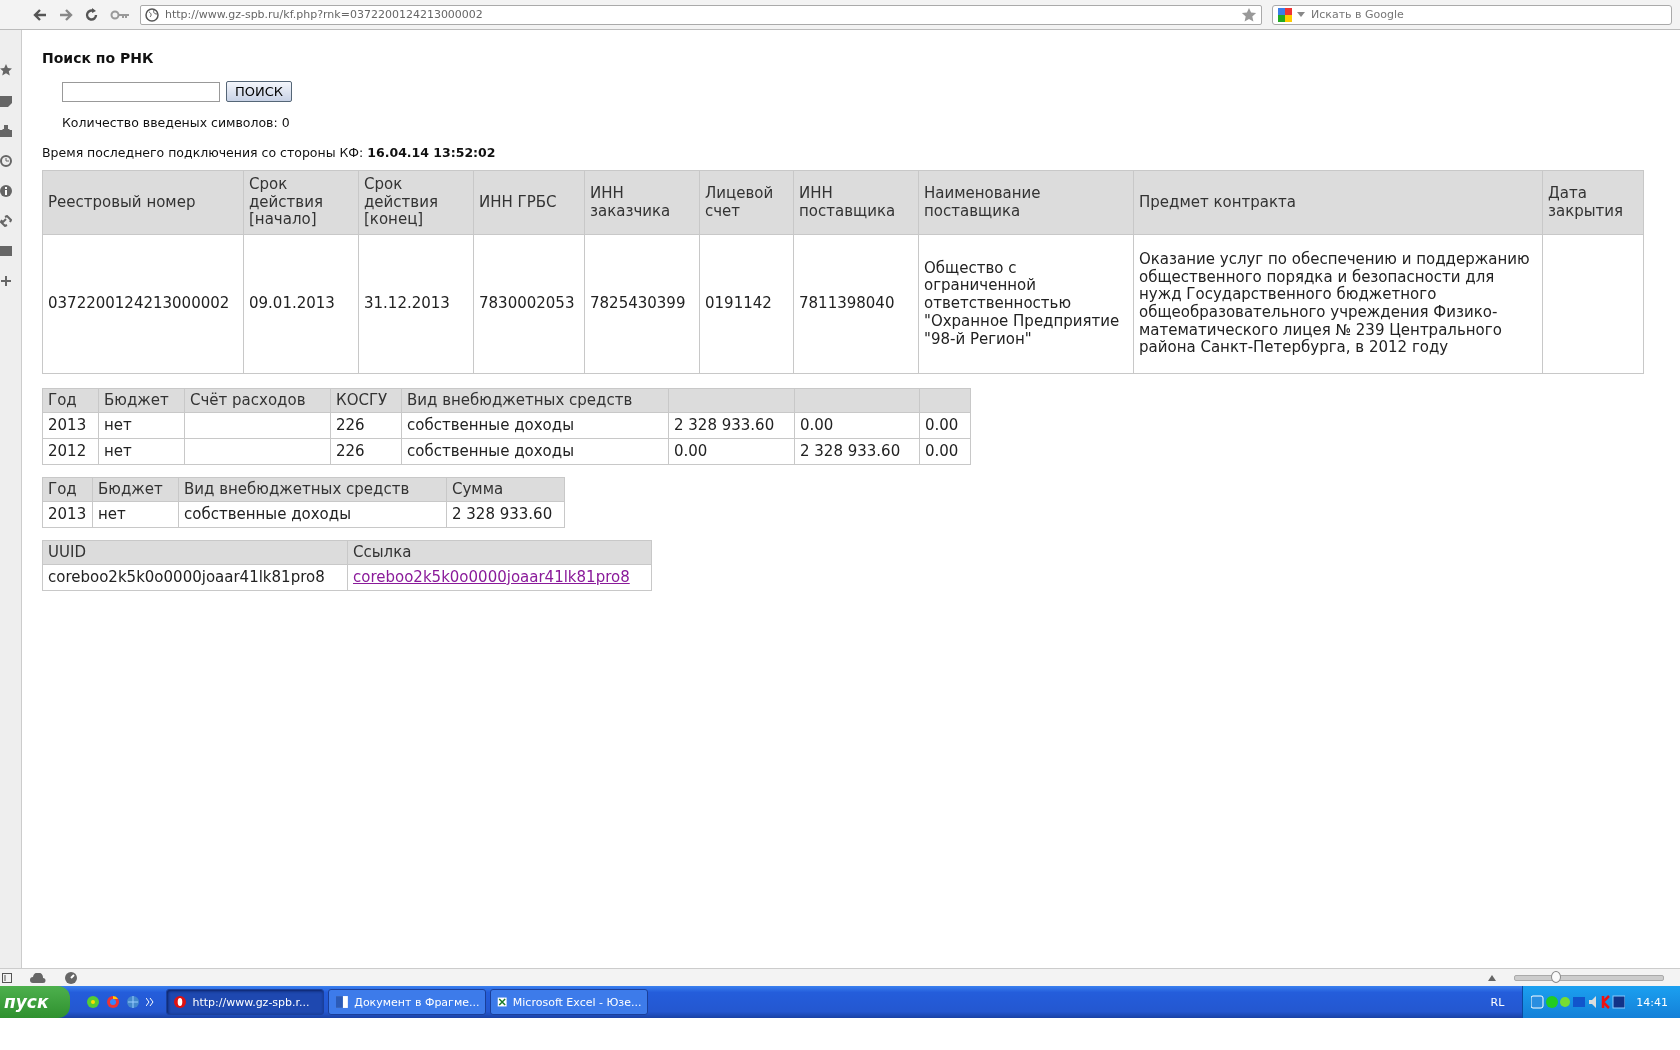 Image resolution: width=1680 pixels, height=1050 pixels. Describe the element at coordinates (141, 91) in the screenshot. I see `rnk-input-field` at that location.